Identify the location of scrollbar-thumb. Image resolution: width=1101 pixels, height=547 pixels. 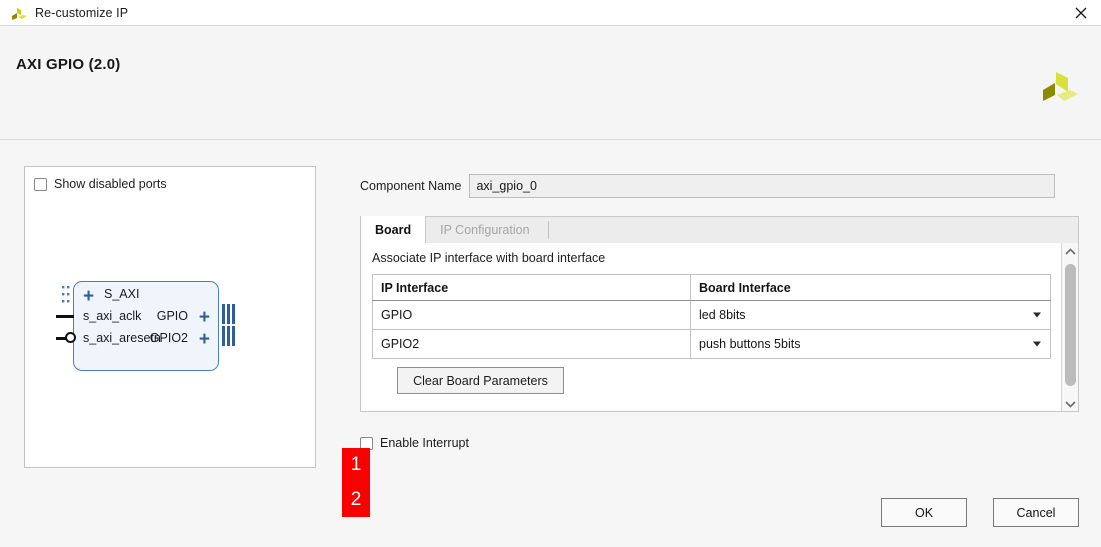
(1070, 325).